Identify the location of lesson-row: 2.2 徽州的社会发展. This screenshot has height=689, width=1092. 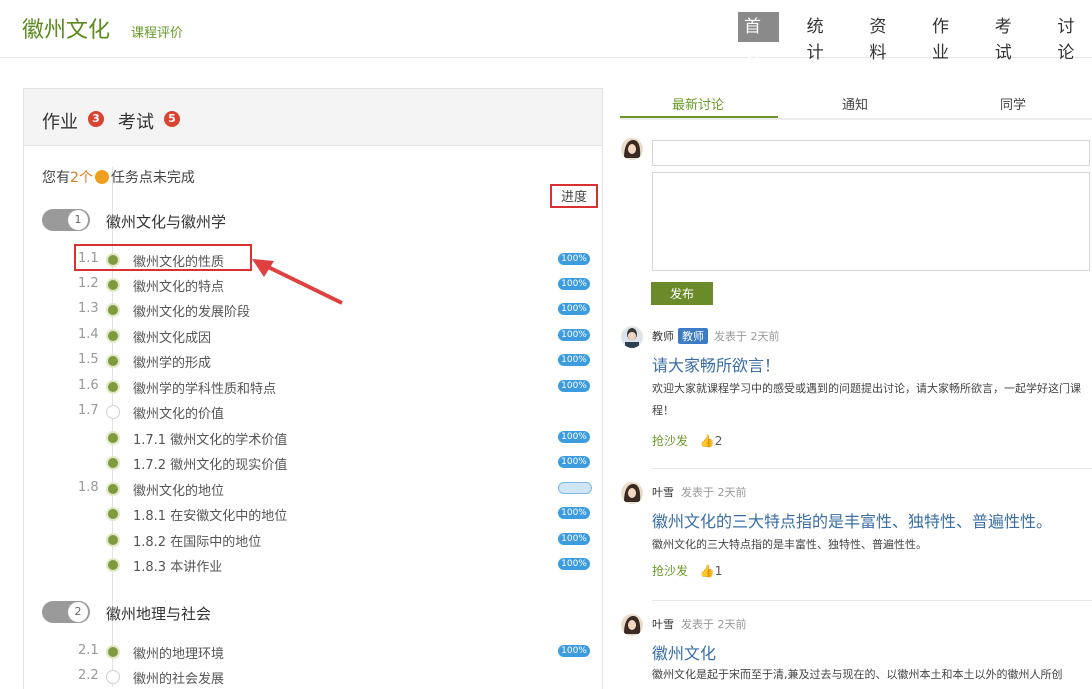
(313, 676).